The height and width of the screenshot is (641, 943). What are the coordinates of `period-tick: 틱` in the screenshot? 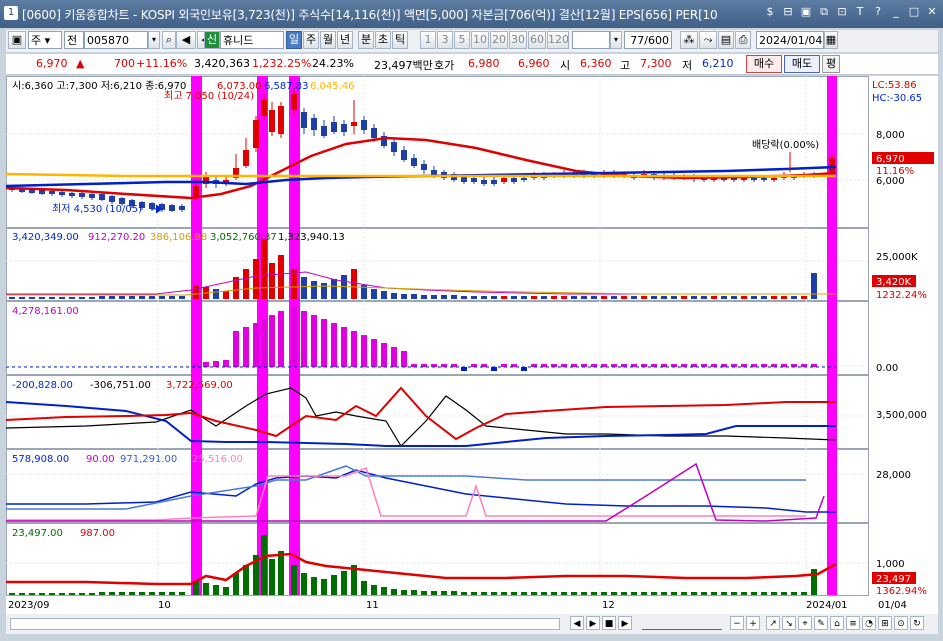 It's located at (400, 40).